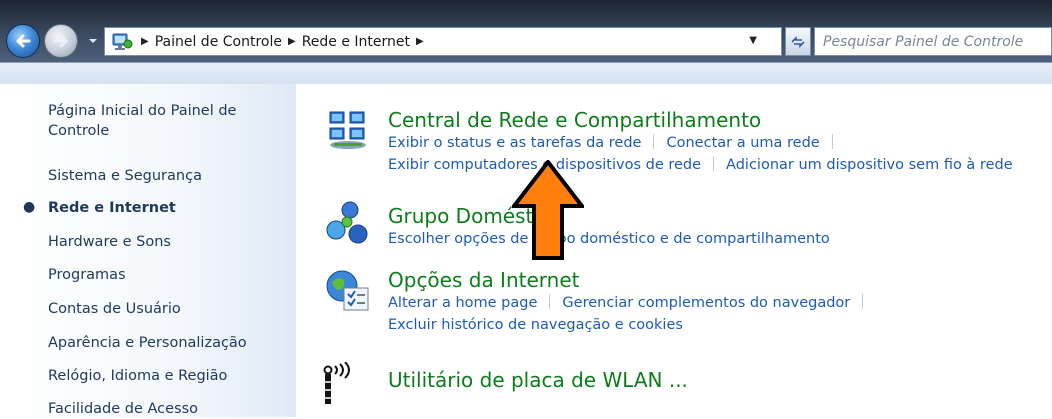  Describe the element at coordinates (218, 42) in the screenshot. I see `breadcrumb-painel-de-controle: Painel de Controle` at that location.